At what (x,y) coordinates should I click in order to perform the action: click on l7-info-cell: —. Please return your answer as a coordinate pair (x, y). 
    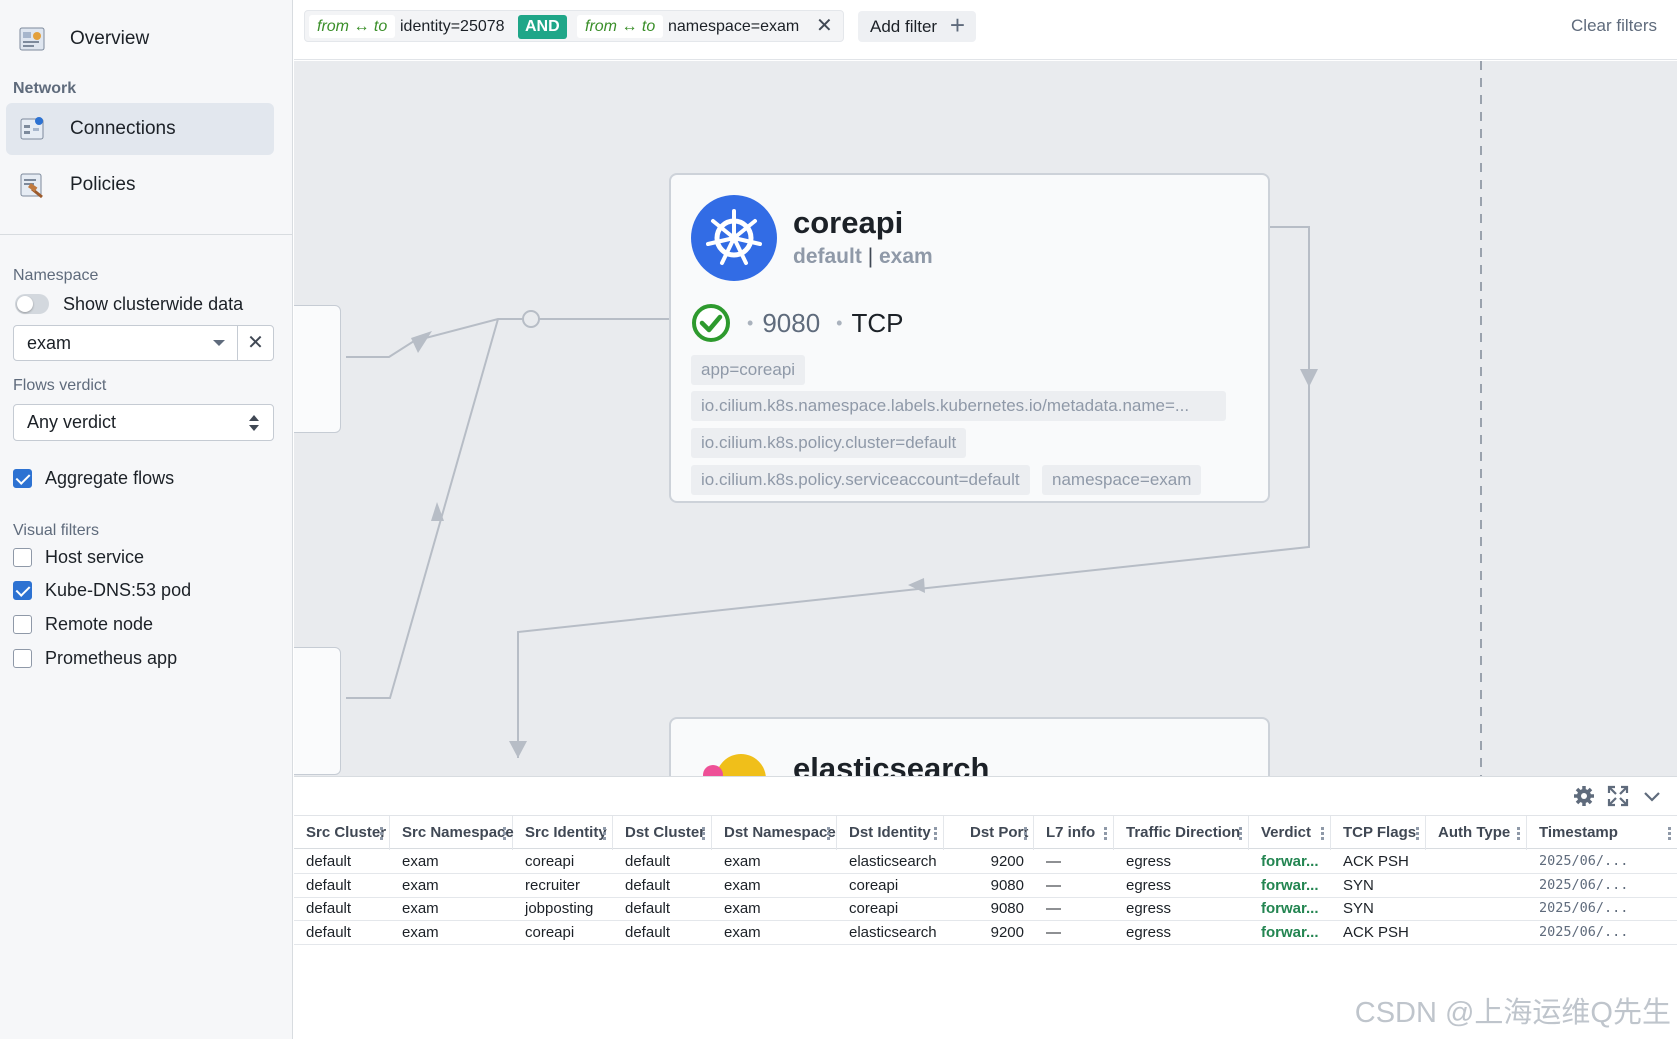
    Looking at the image, I should click on (1053, 861).